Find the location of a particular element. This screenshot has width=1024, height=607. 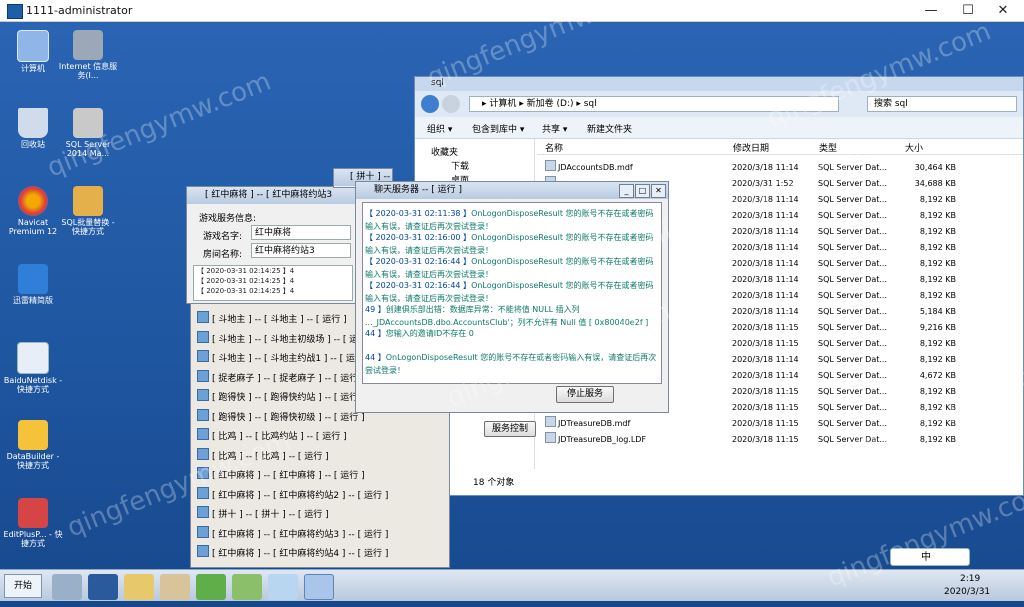

chart-app-icon is located at coordinates (247, 587).